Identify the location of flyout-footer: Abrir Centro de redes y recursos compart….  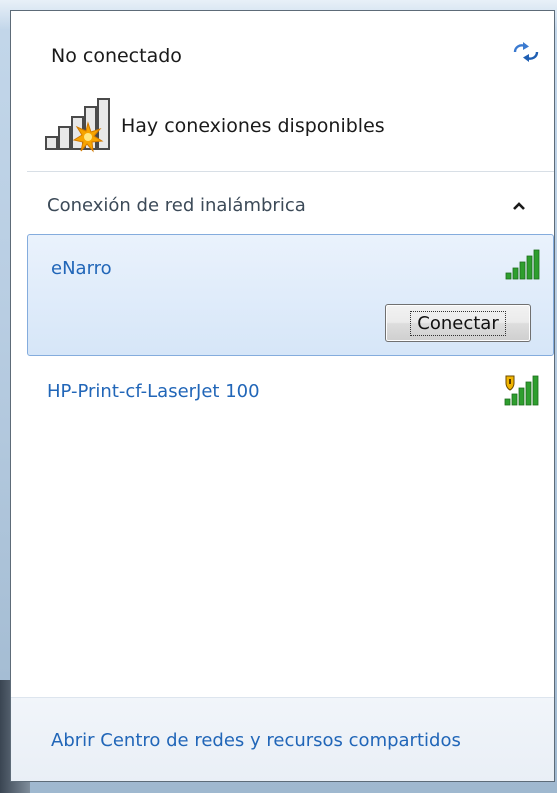
(282, 739).